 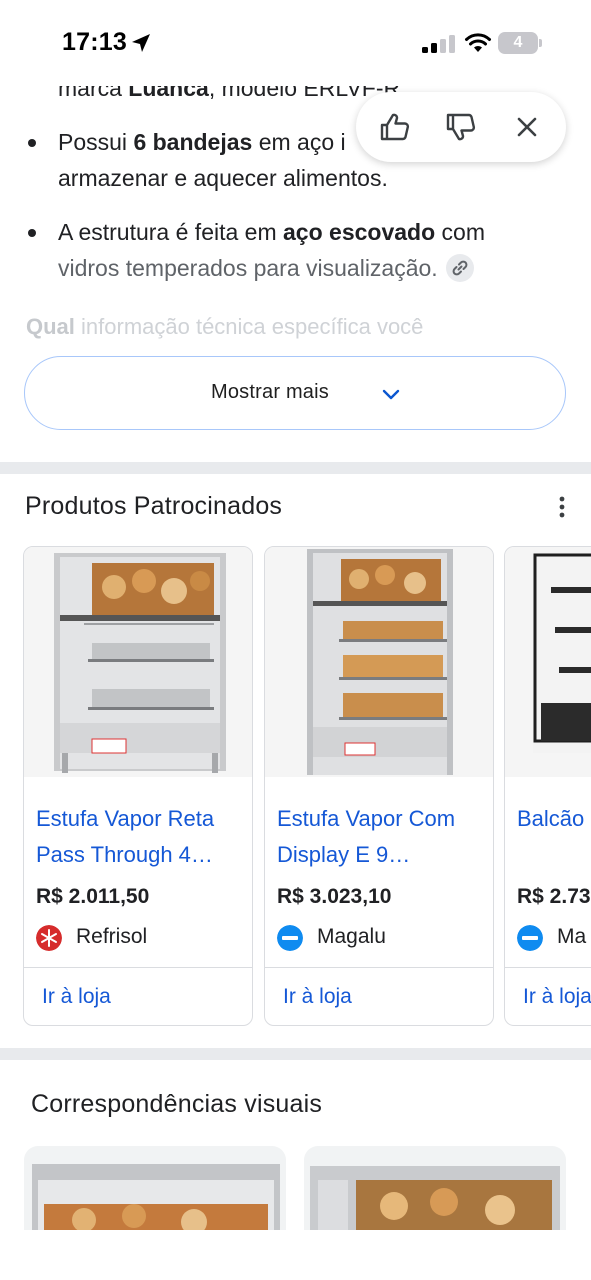 What do you see at coordinates (438, 44) in the screenshot?
I see `cellular-signal-icon` at bounding box center [438, 44].